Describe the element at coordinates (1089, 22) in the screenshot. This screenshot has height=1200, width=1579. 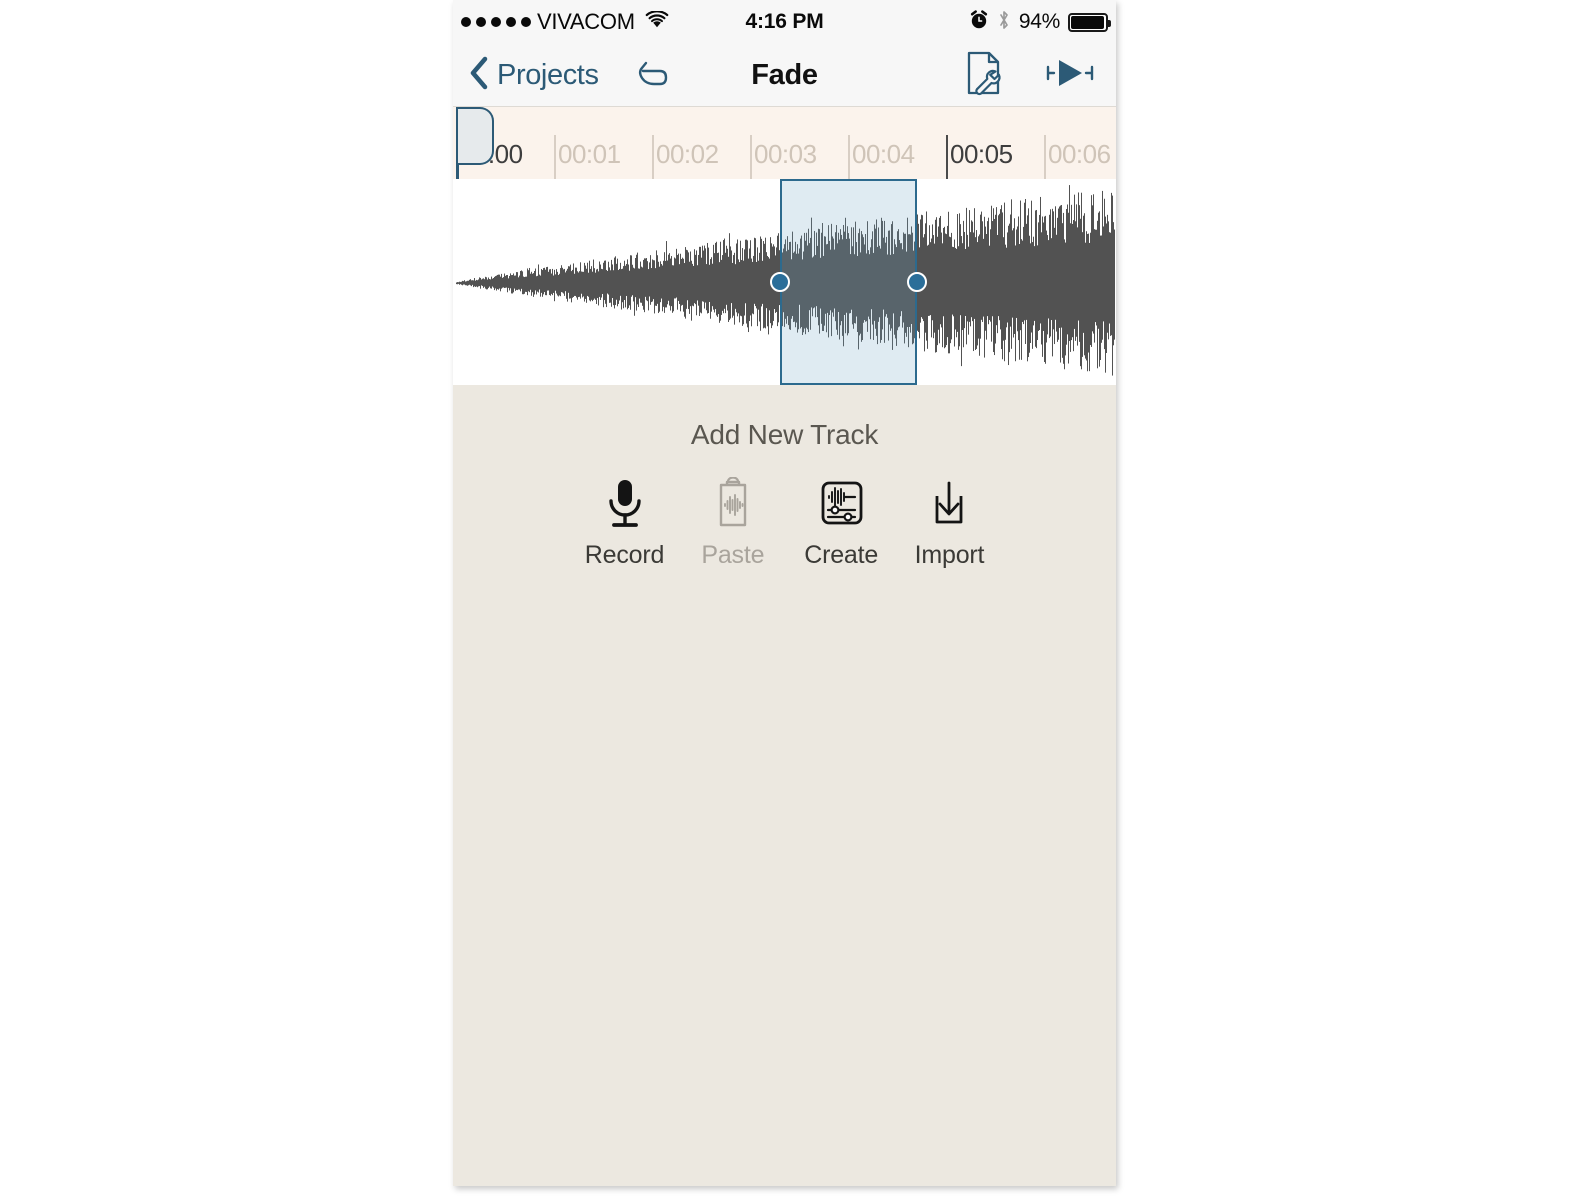
I see `battery-icon` at that location.